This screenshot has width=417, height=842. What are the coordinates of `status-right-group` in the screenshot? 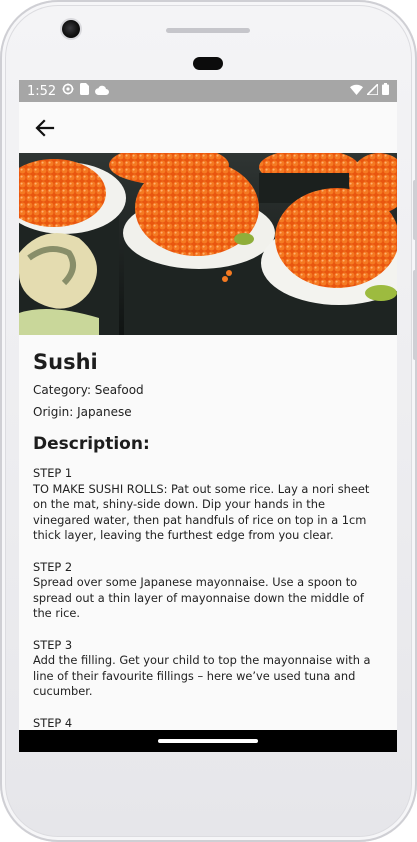 It's located at (369, 90).